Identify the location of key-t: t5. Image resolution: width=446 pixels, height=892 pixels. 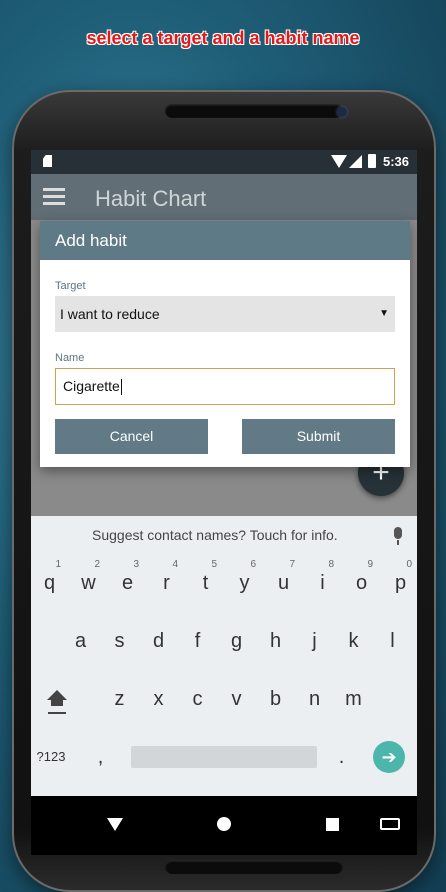
(205, 583).